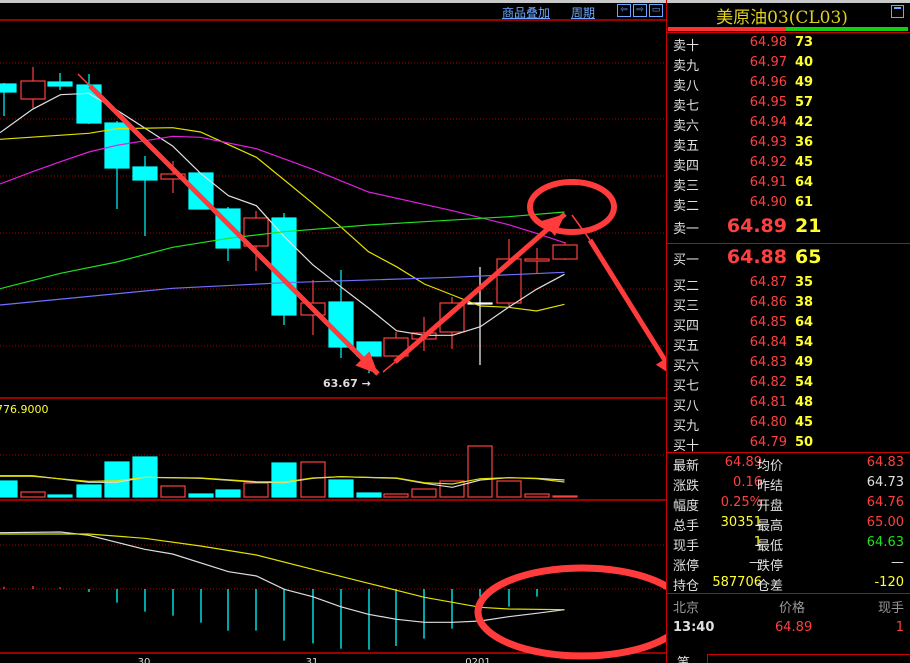 The image size is (910, 663). I want to click on order-book-row: 买六 64.83 49, so click(788, 363).